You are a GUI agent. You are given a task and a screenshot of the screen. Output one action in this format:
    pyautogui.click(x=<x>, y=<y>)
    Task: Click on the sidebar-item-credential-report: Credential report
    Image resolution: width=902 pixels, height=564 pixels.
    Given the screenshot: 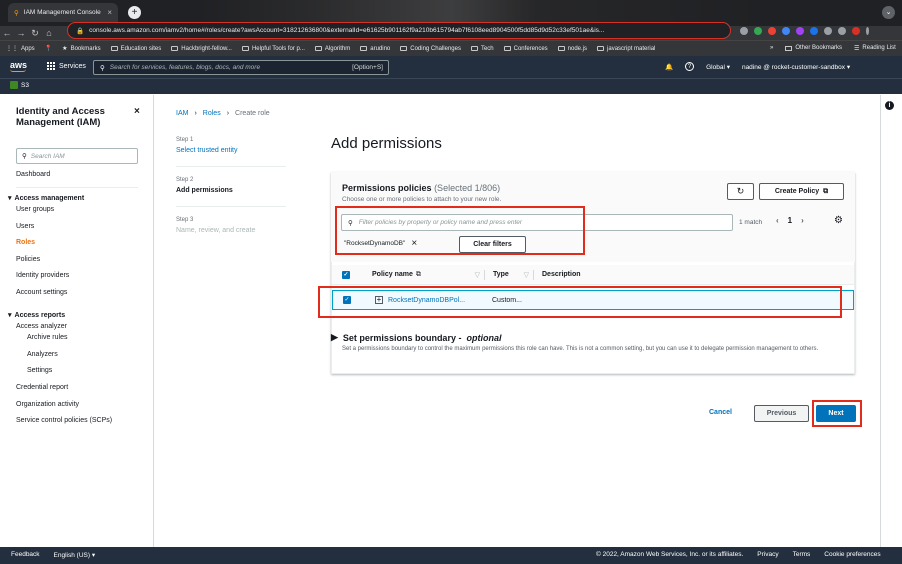 What is the action you would take?
    pyautogui.click(x=42, y=387)
    